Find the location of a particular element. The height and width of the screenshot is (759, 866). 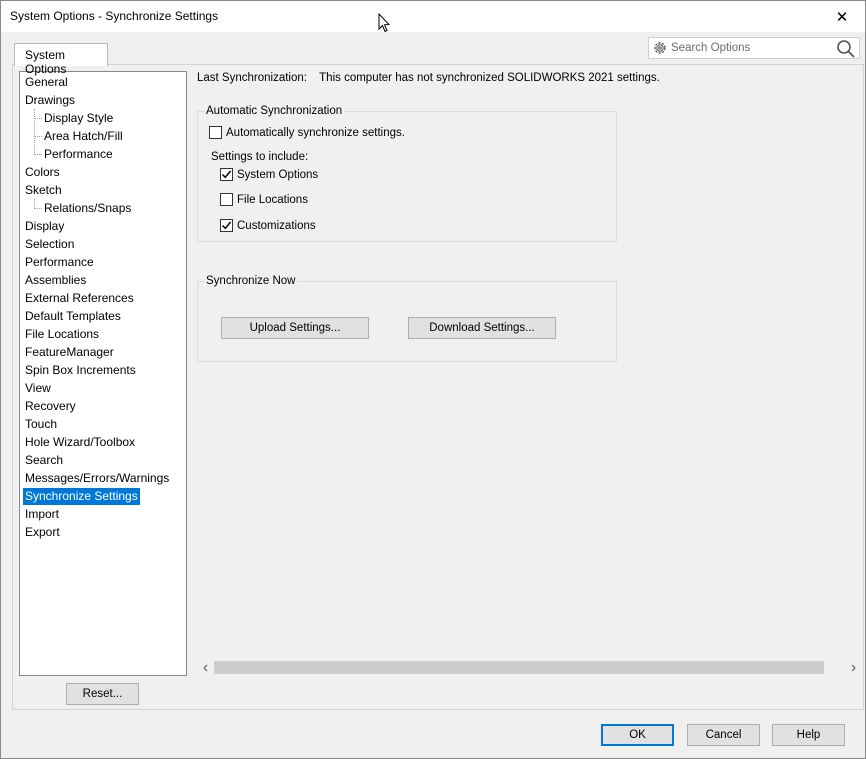

horizontal-scrollbar: ‹ › is located at coordinates (529, 667).